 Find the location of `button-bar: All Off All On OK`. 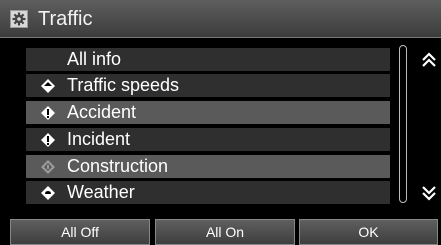

button-bar: All Off All On OK is located at coordinates (220, 231).